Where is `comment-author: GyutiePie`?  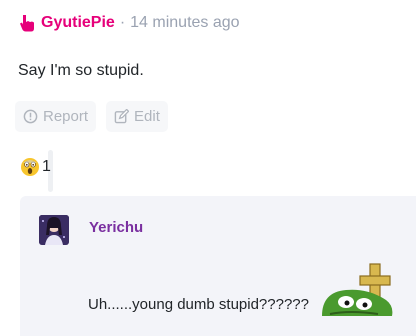
comment-author: GyutiePie is located at coordinates (78, 23).